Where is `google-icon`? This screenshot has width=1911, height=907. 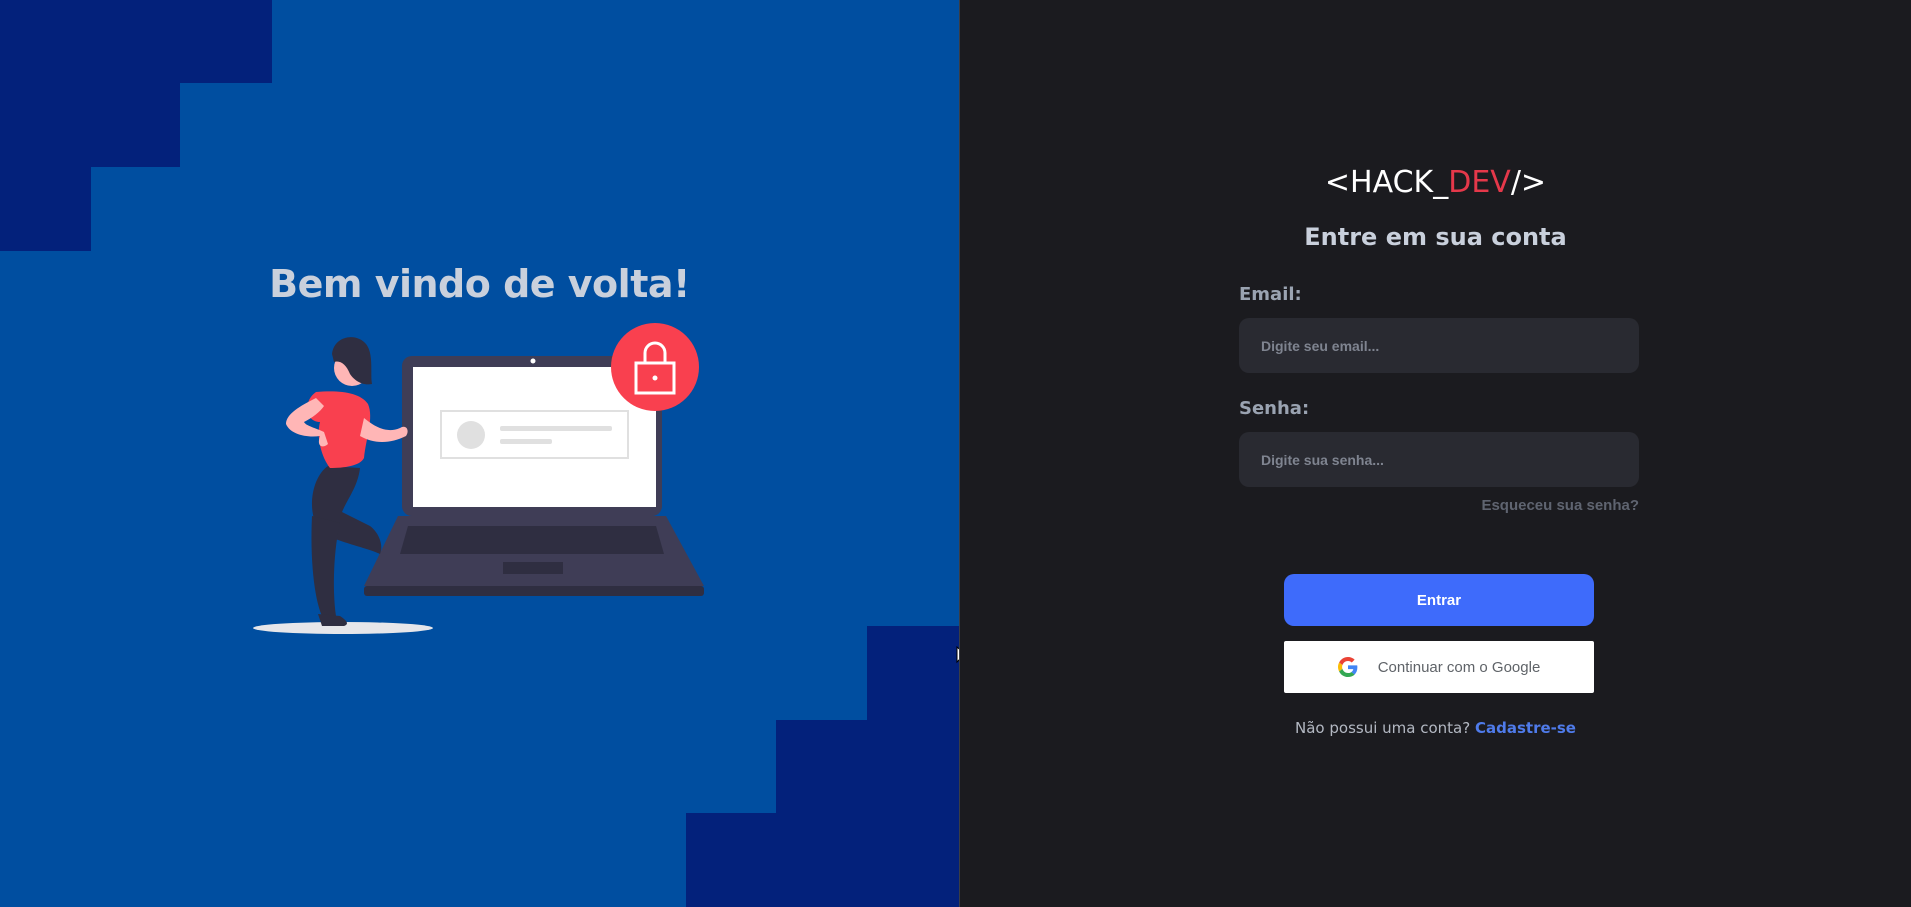
google-icon is located at coordinates (1347, 667).